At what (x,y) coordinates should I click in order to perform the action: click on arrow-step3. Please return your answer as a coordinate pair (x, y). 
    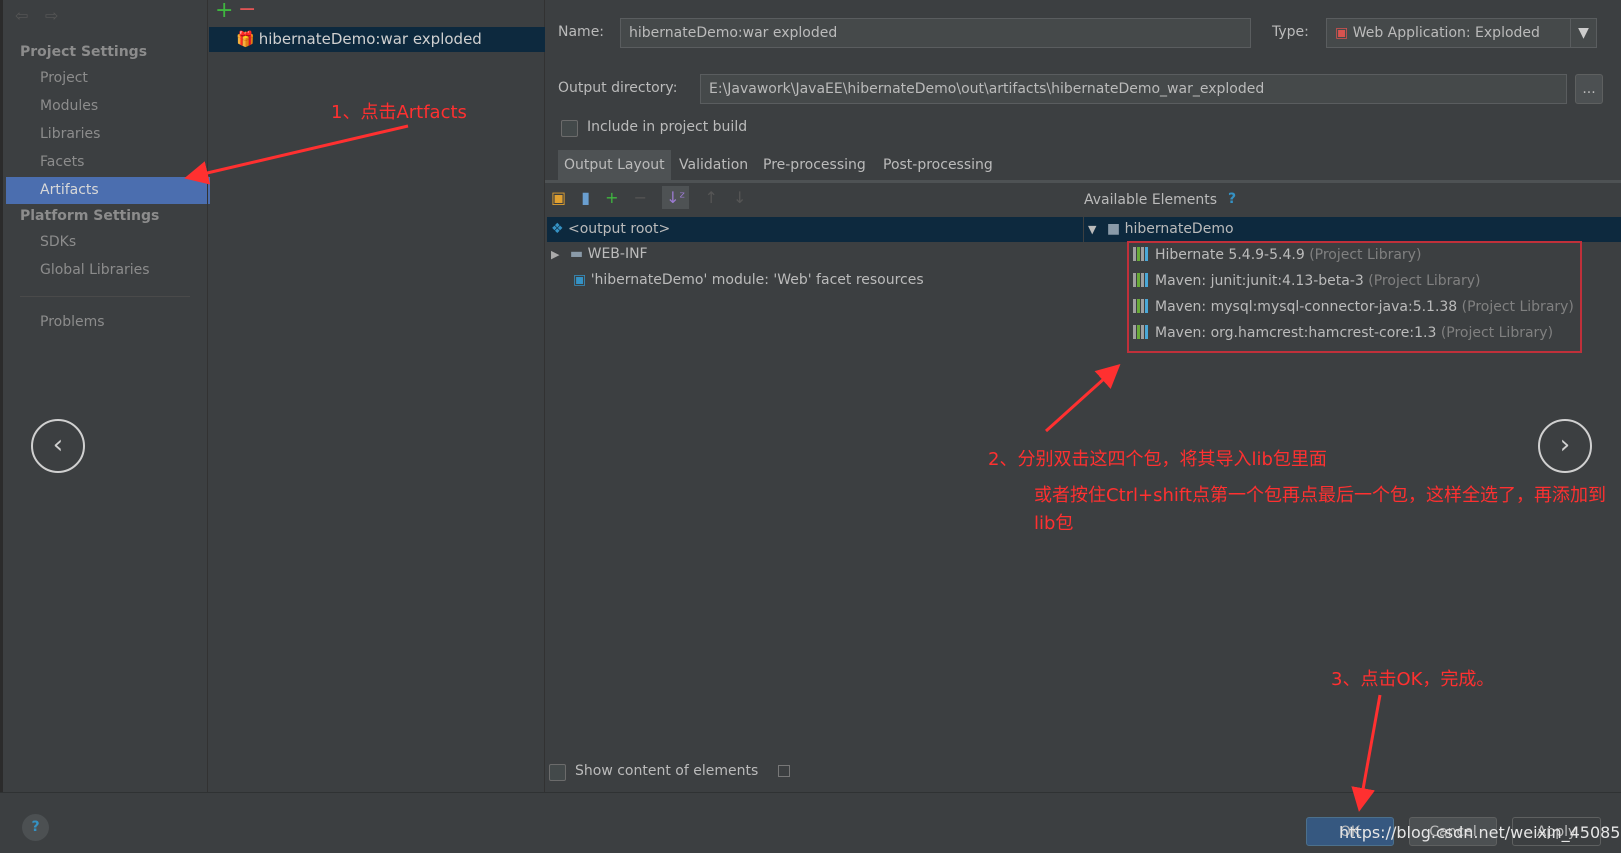
    Looking at the image, I should click on (1366, 753).